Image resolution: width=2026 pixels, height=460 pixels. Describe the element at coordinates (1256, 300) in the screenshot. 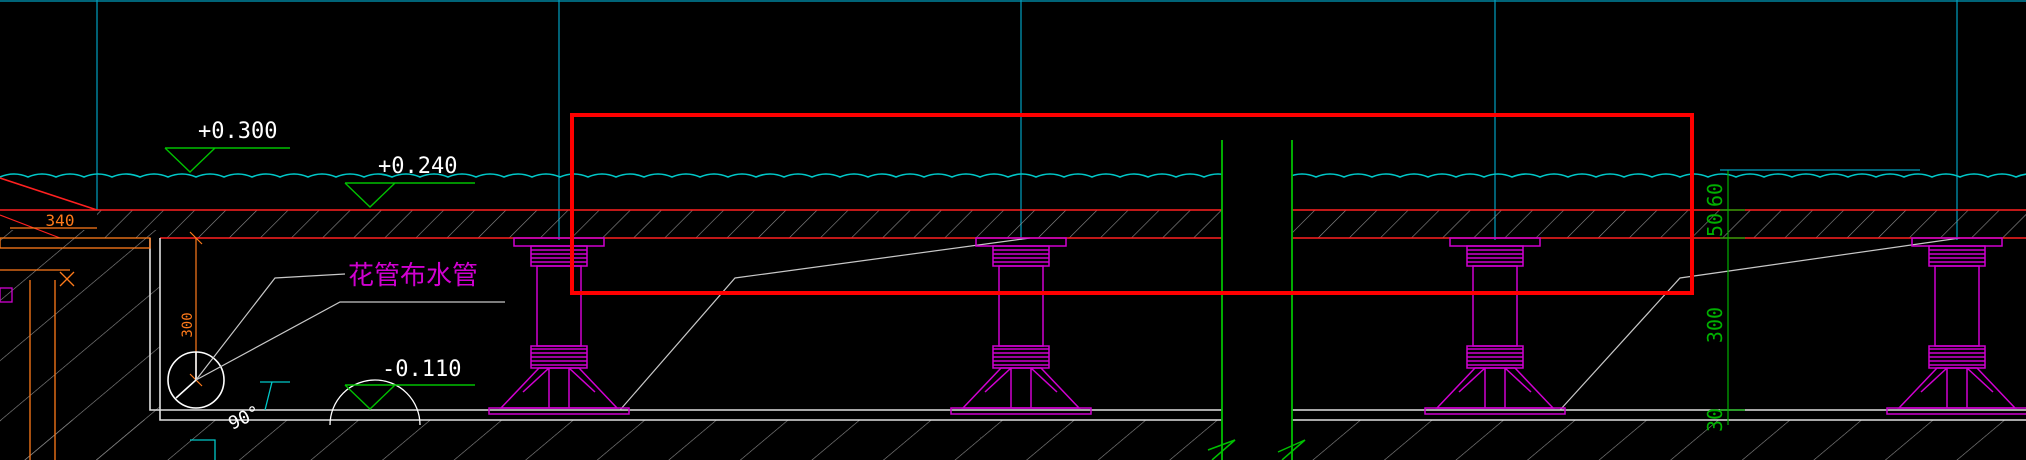

I see `central-pier` at that location.